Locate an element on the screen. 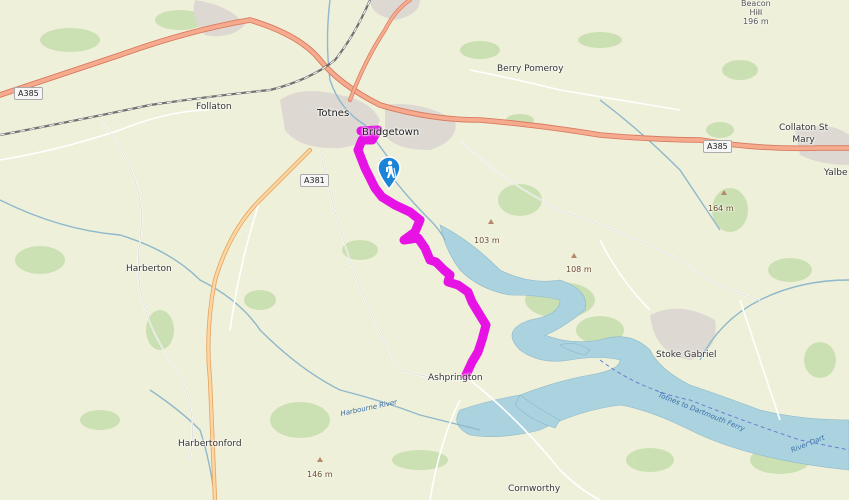 The image size is (849, 500). place-label-follaton: Follaton is located at coordinates (214, 107).